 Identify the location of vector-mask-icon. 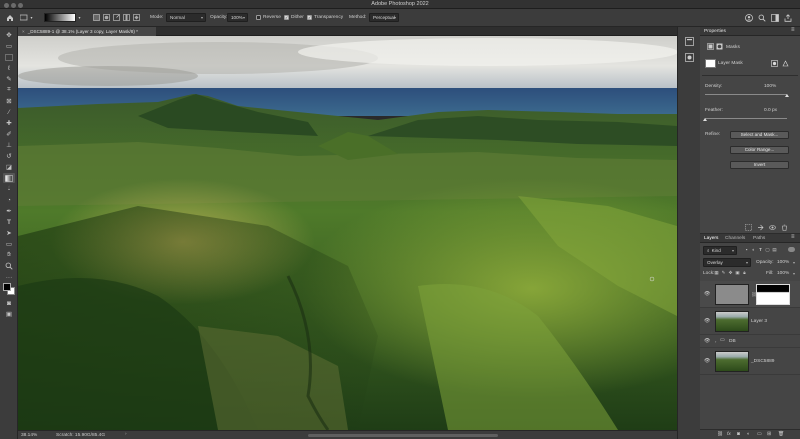
(719, 46).